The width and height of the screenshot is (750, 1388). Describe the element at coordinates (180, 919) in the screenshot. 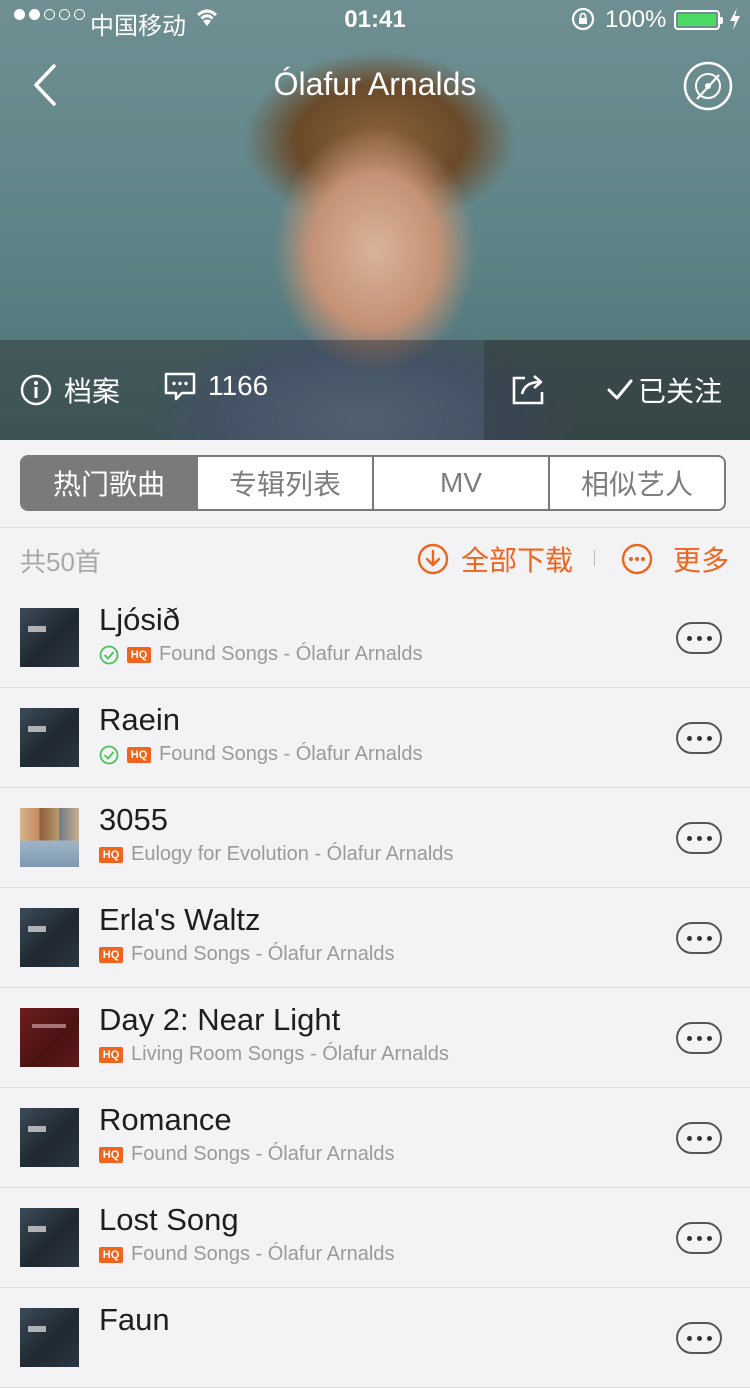

I see `song-title: Erla's Waltz` at that location.